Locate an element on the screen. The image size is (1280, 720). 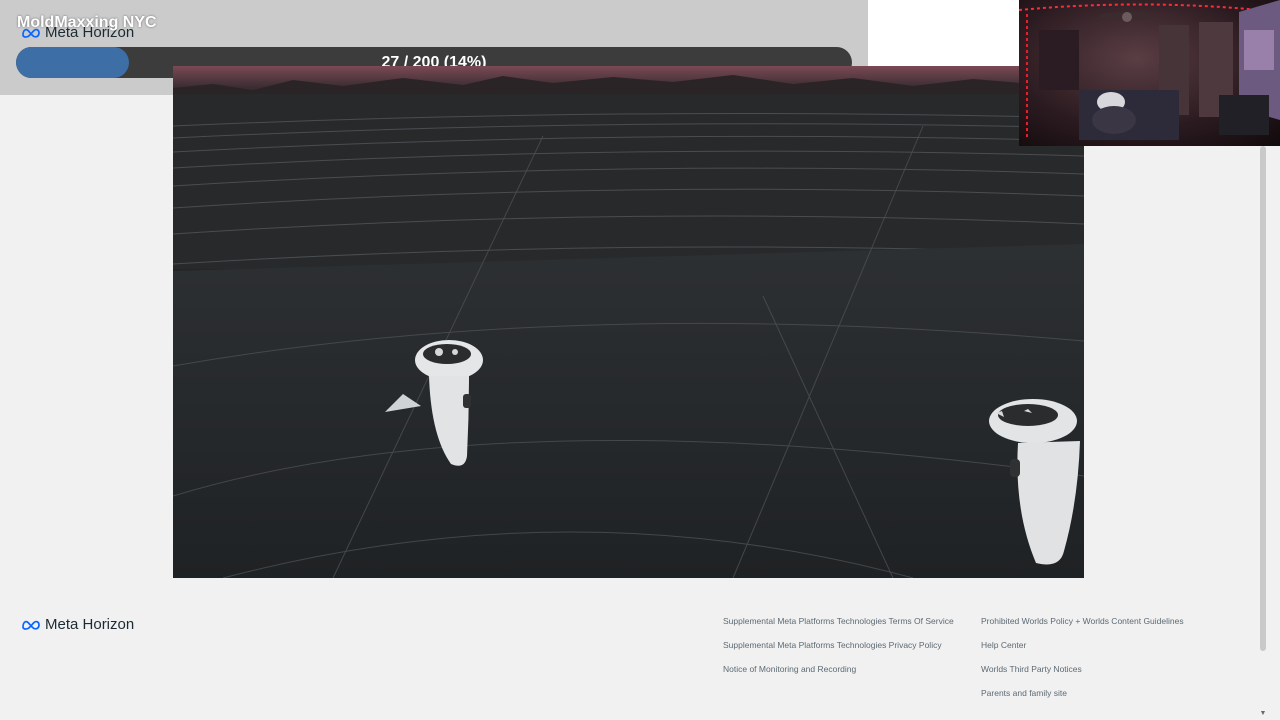
footer-brand-logo: Meta Horizon is located at coordinates (77, 624).